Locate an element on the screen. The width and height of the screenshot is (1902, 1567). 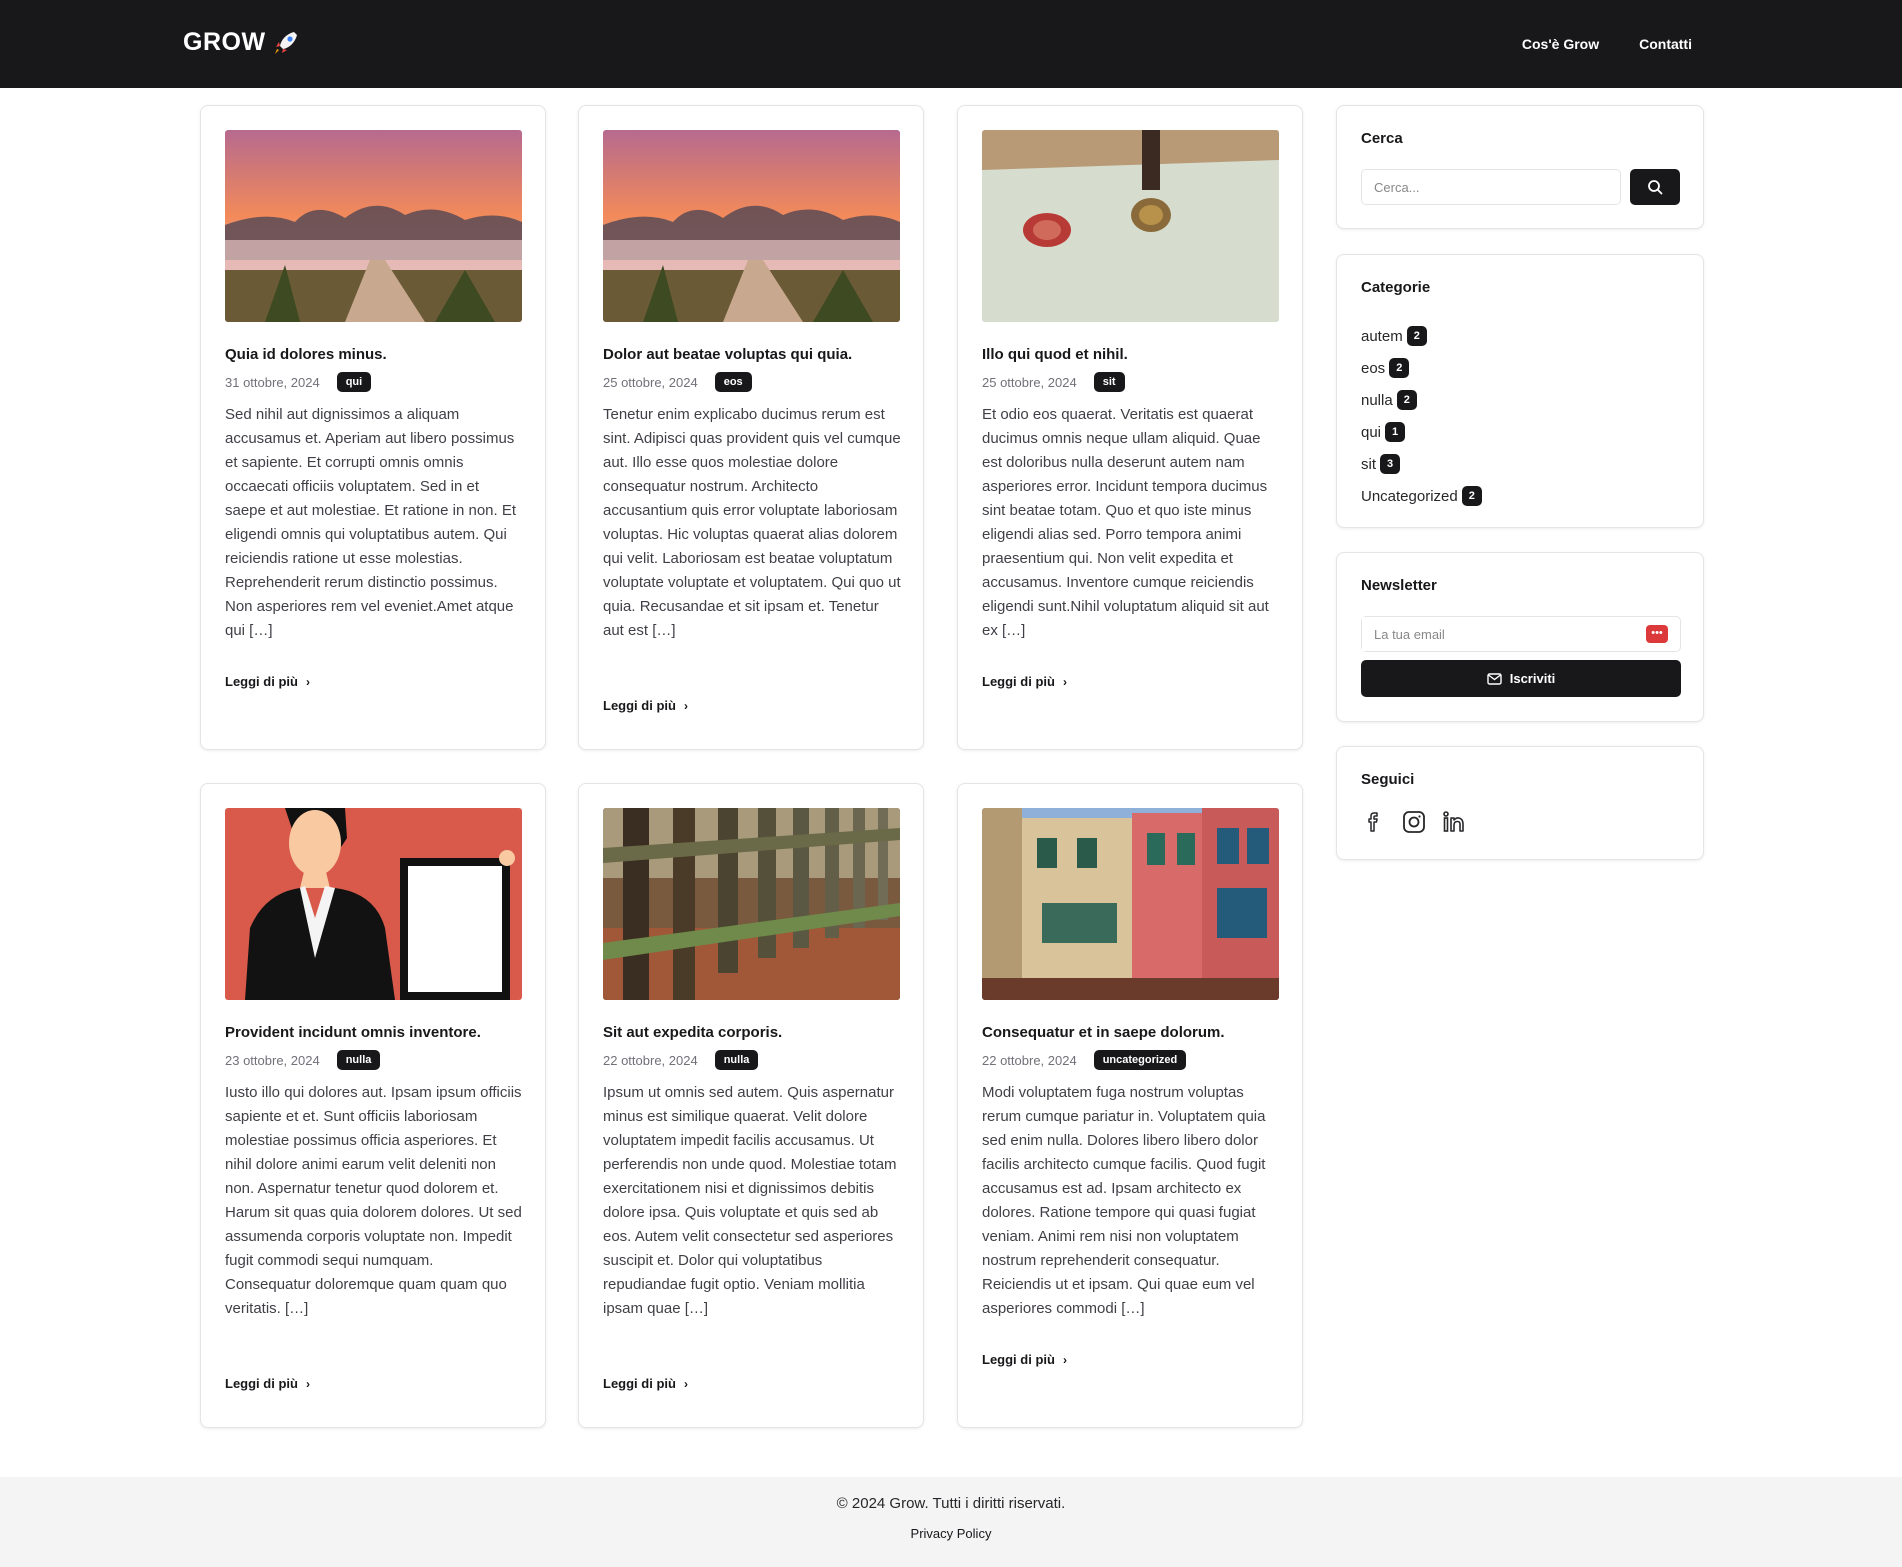
post-title: Consequatur et in saepe dolorum. is located at coordinates (1132, 1032).